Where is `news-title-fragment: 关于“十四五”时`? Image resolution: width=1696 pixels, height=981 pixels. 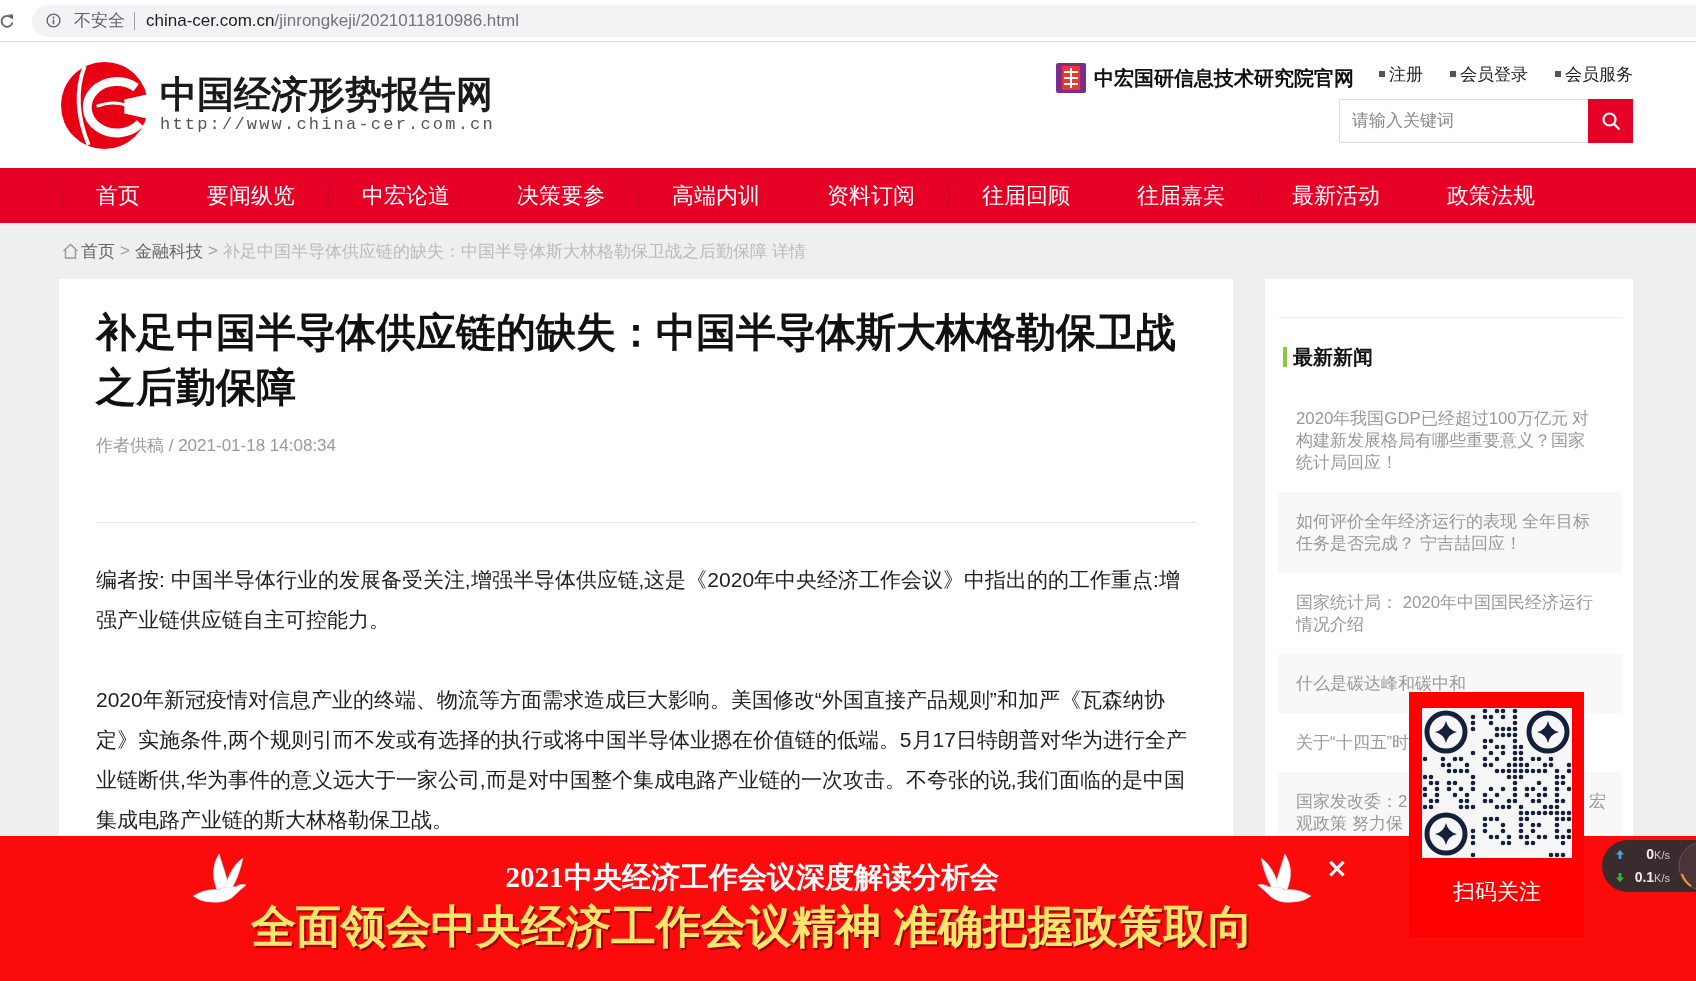 news-title-fragment: 关于“十四五”时 is located at coordinates (1353, 743).